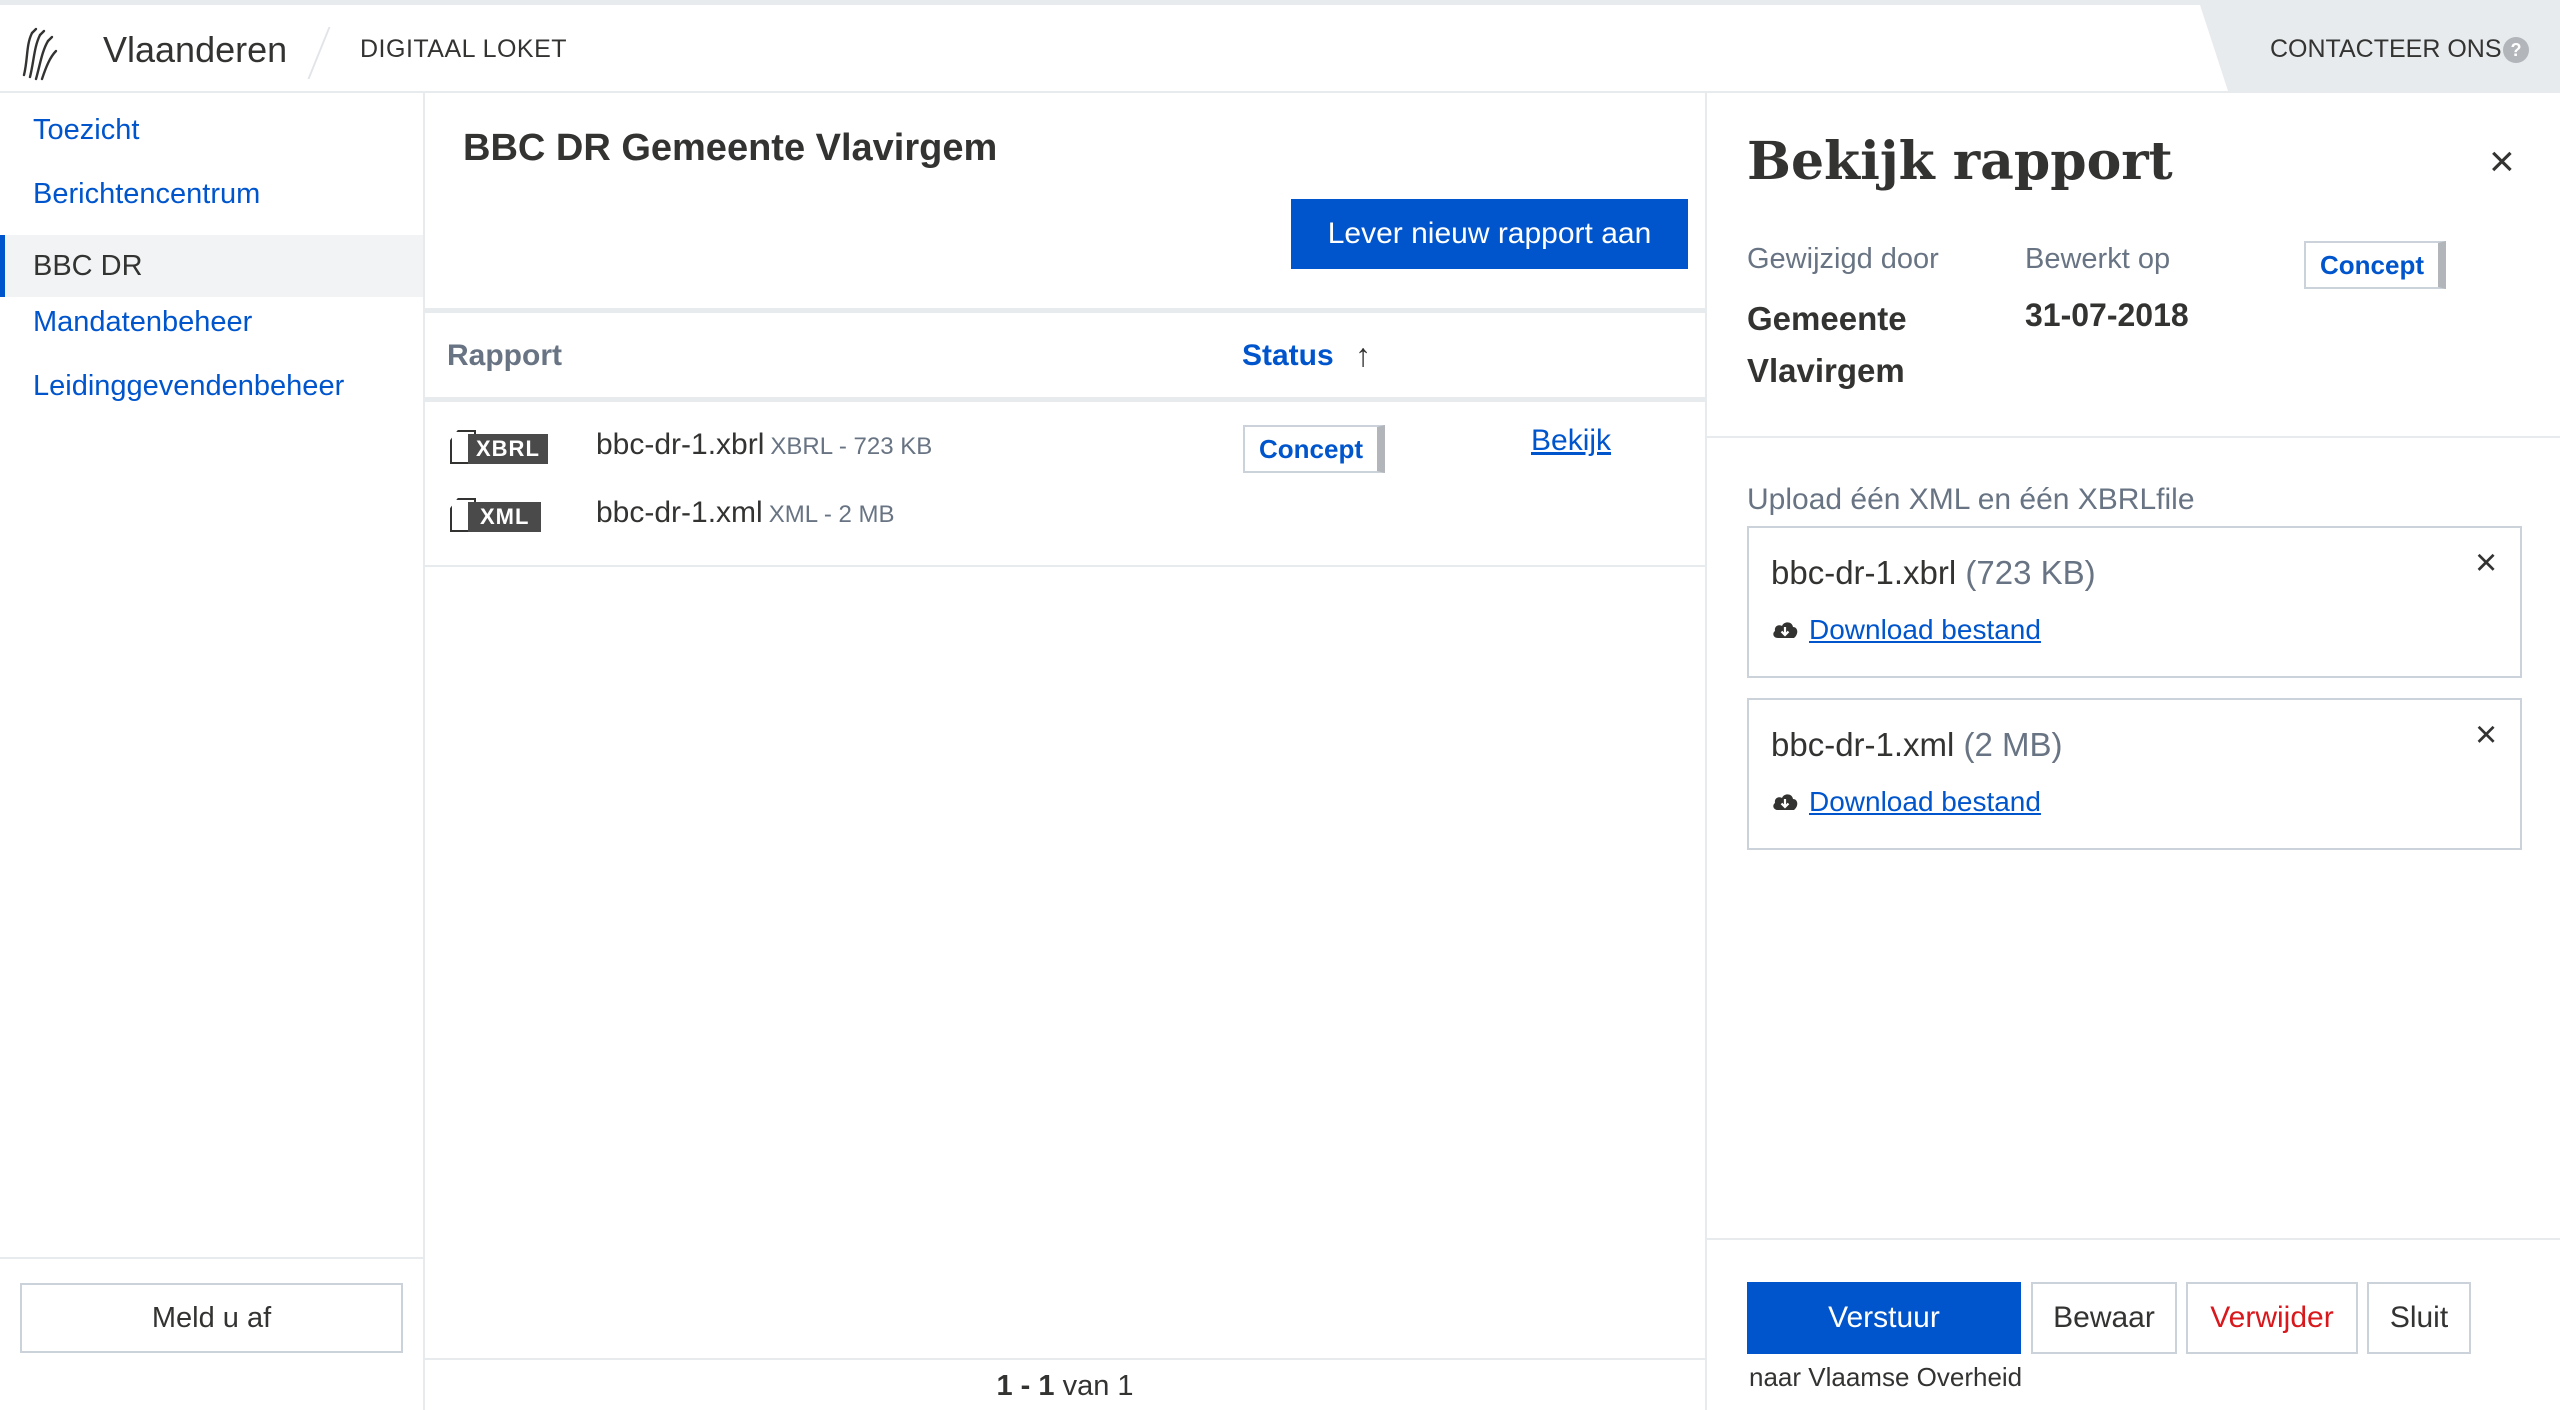 Image resolution: width=2560 pixels, height=1410 pixels. What do you see at coordinates (2030, 572) in the screenshot?
I see `uploaded-file-size: (723 KB)` at bounding box center [2030, 572].